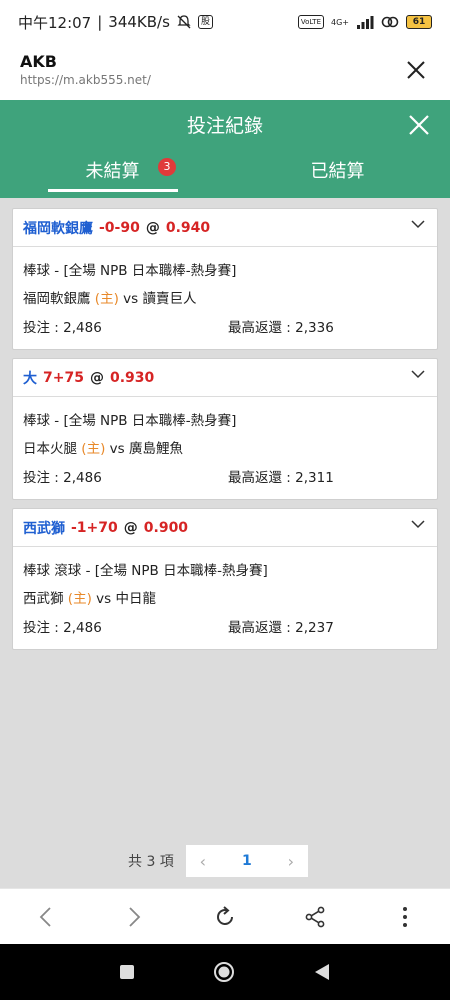 Image resolution: width=450 pixels, height=1000 pixels. What do you see at coordinates (44, 528) in the screenshot?
I see `bet-pick: 西武獅` at bounding box center [44, 528].